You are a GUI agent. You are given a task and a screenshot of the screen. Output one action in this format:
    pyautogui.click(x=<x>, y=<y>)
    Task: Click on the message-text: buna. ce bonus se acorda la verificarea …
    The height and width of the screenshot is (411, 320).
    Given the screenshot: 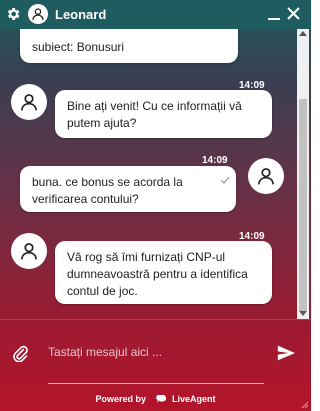 What is the action you would take?
    pyautogui.click(x=107, y=190)
    